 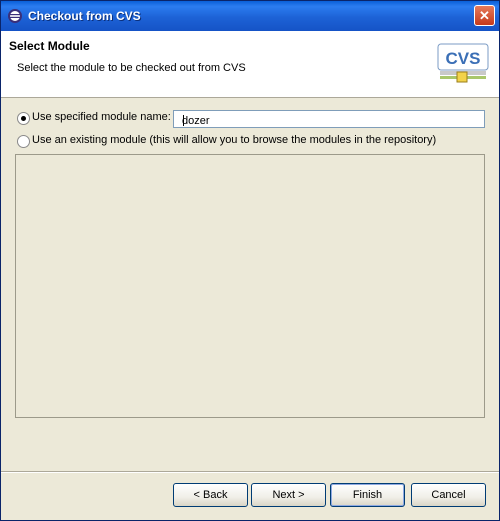 I want to click on specified-module-radio, so click(x=23, y=118).